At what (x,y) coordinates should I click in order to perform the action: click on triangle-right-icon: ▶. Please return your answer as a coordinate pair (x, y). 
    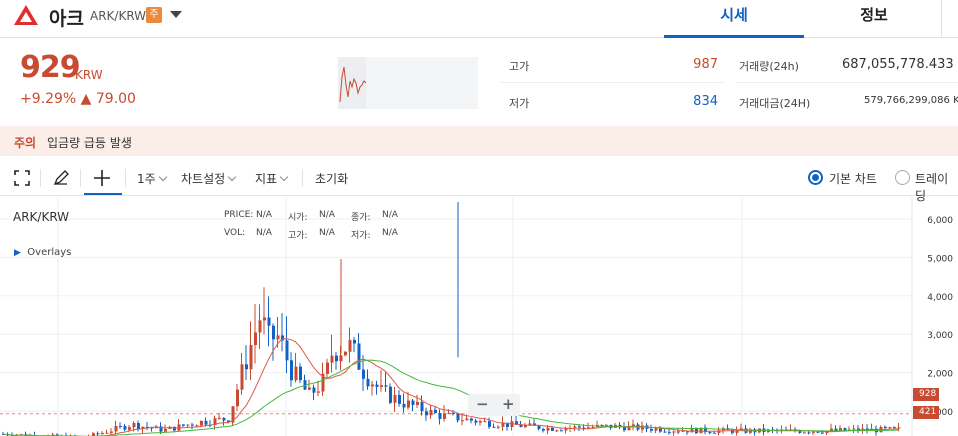
    Looking at the image, I should click on (17, 253).